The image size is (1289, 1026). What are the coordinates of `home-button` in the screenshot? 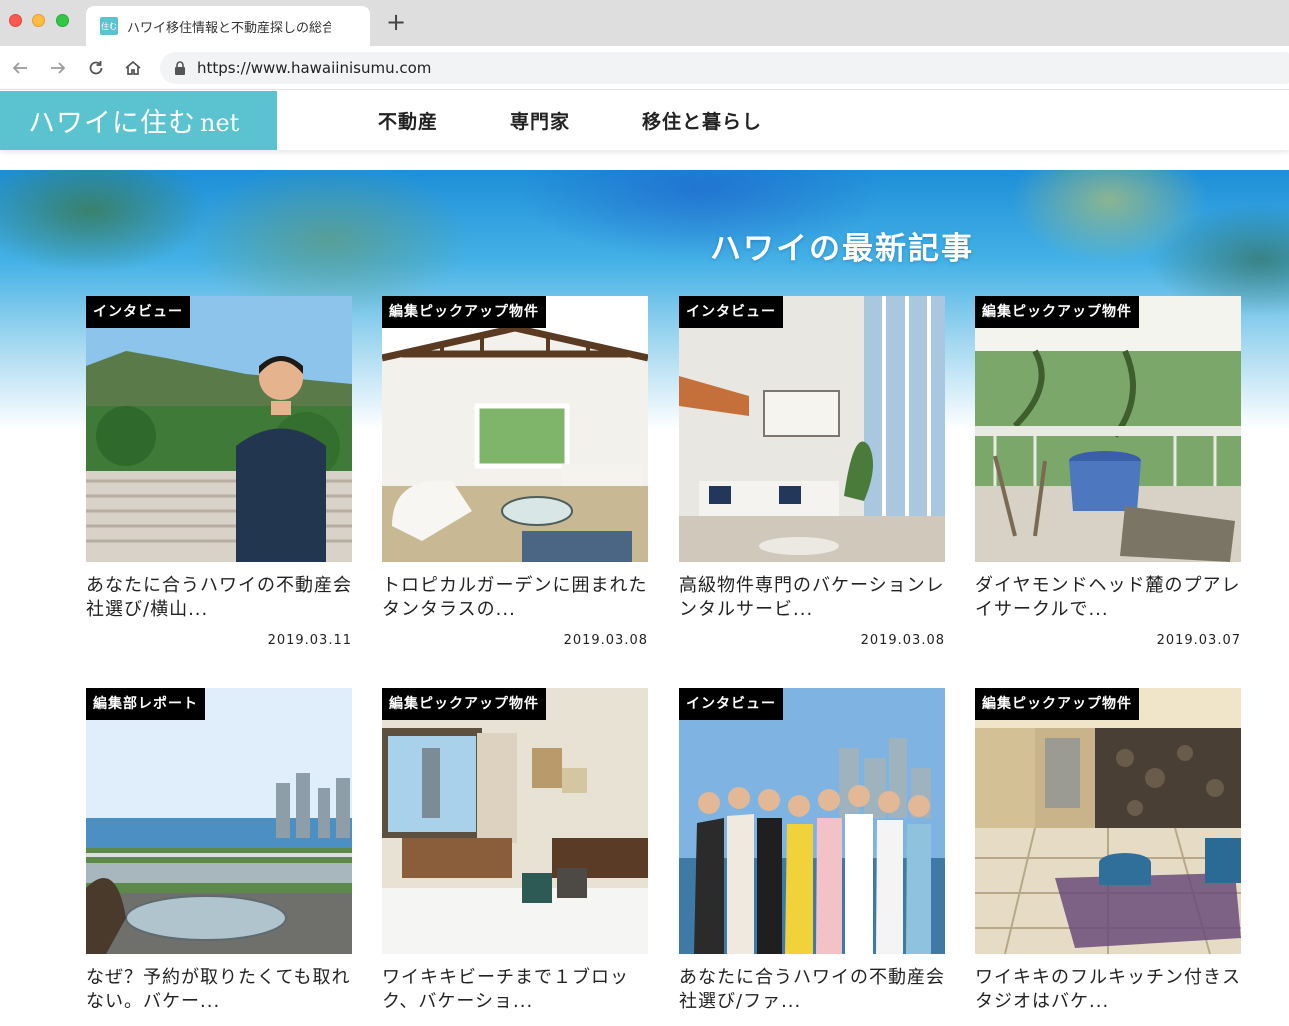 It's located at (133, 68).